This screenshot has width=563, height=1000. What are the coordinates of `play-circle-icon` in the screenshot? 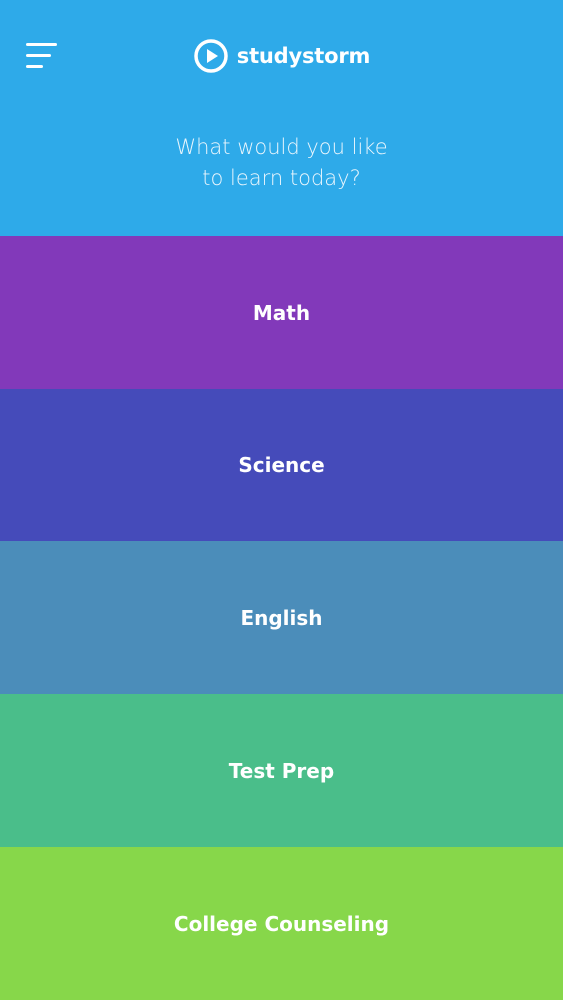 It's located at (211, 56).